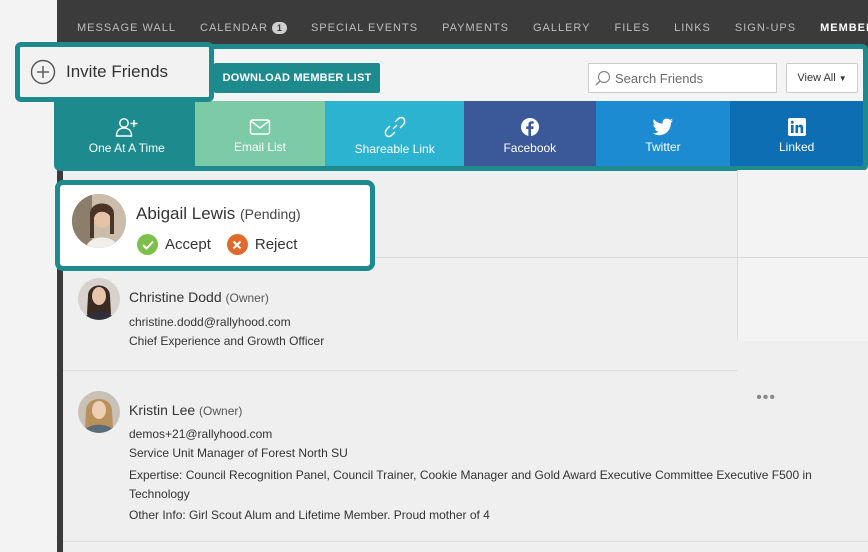 This screenshot has width=868, height=552. I want to click on plus-circle-icon, so click(43, 72).